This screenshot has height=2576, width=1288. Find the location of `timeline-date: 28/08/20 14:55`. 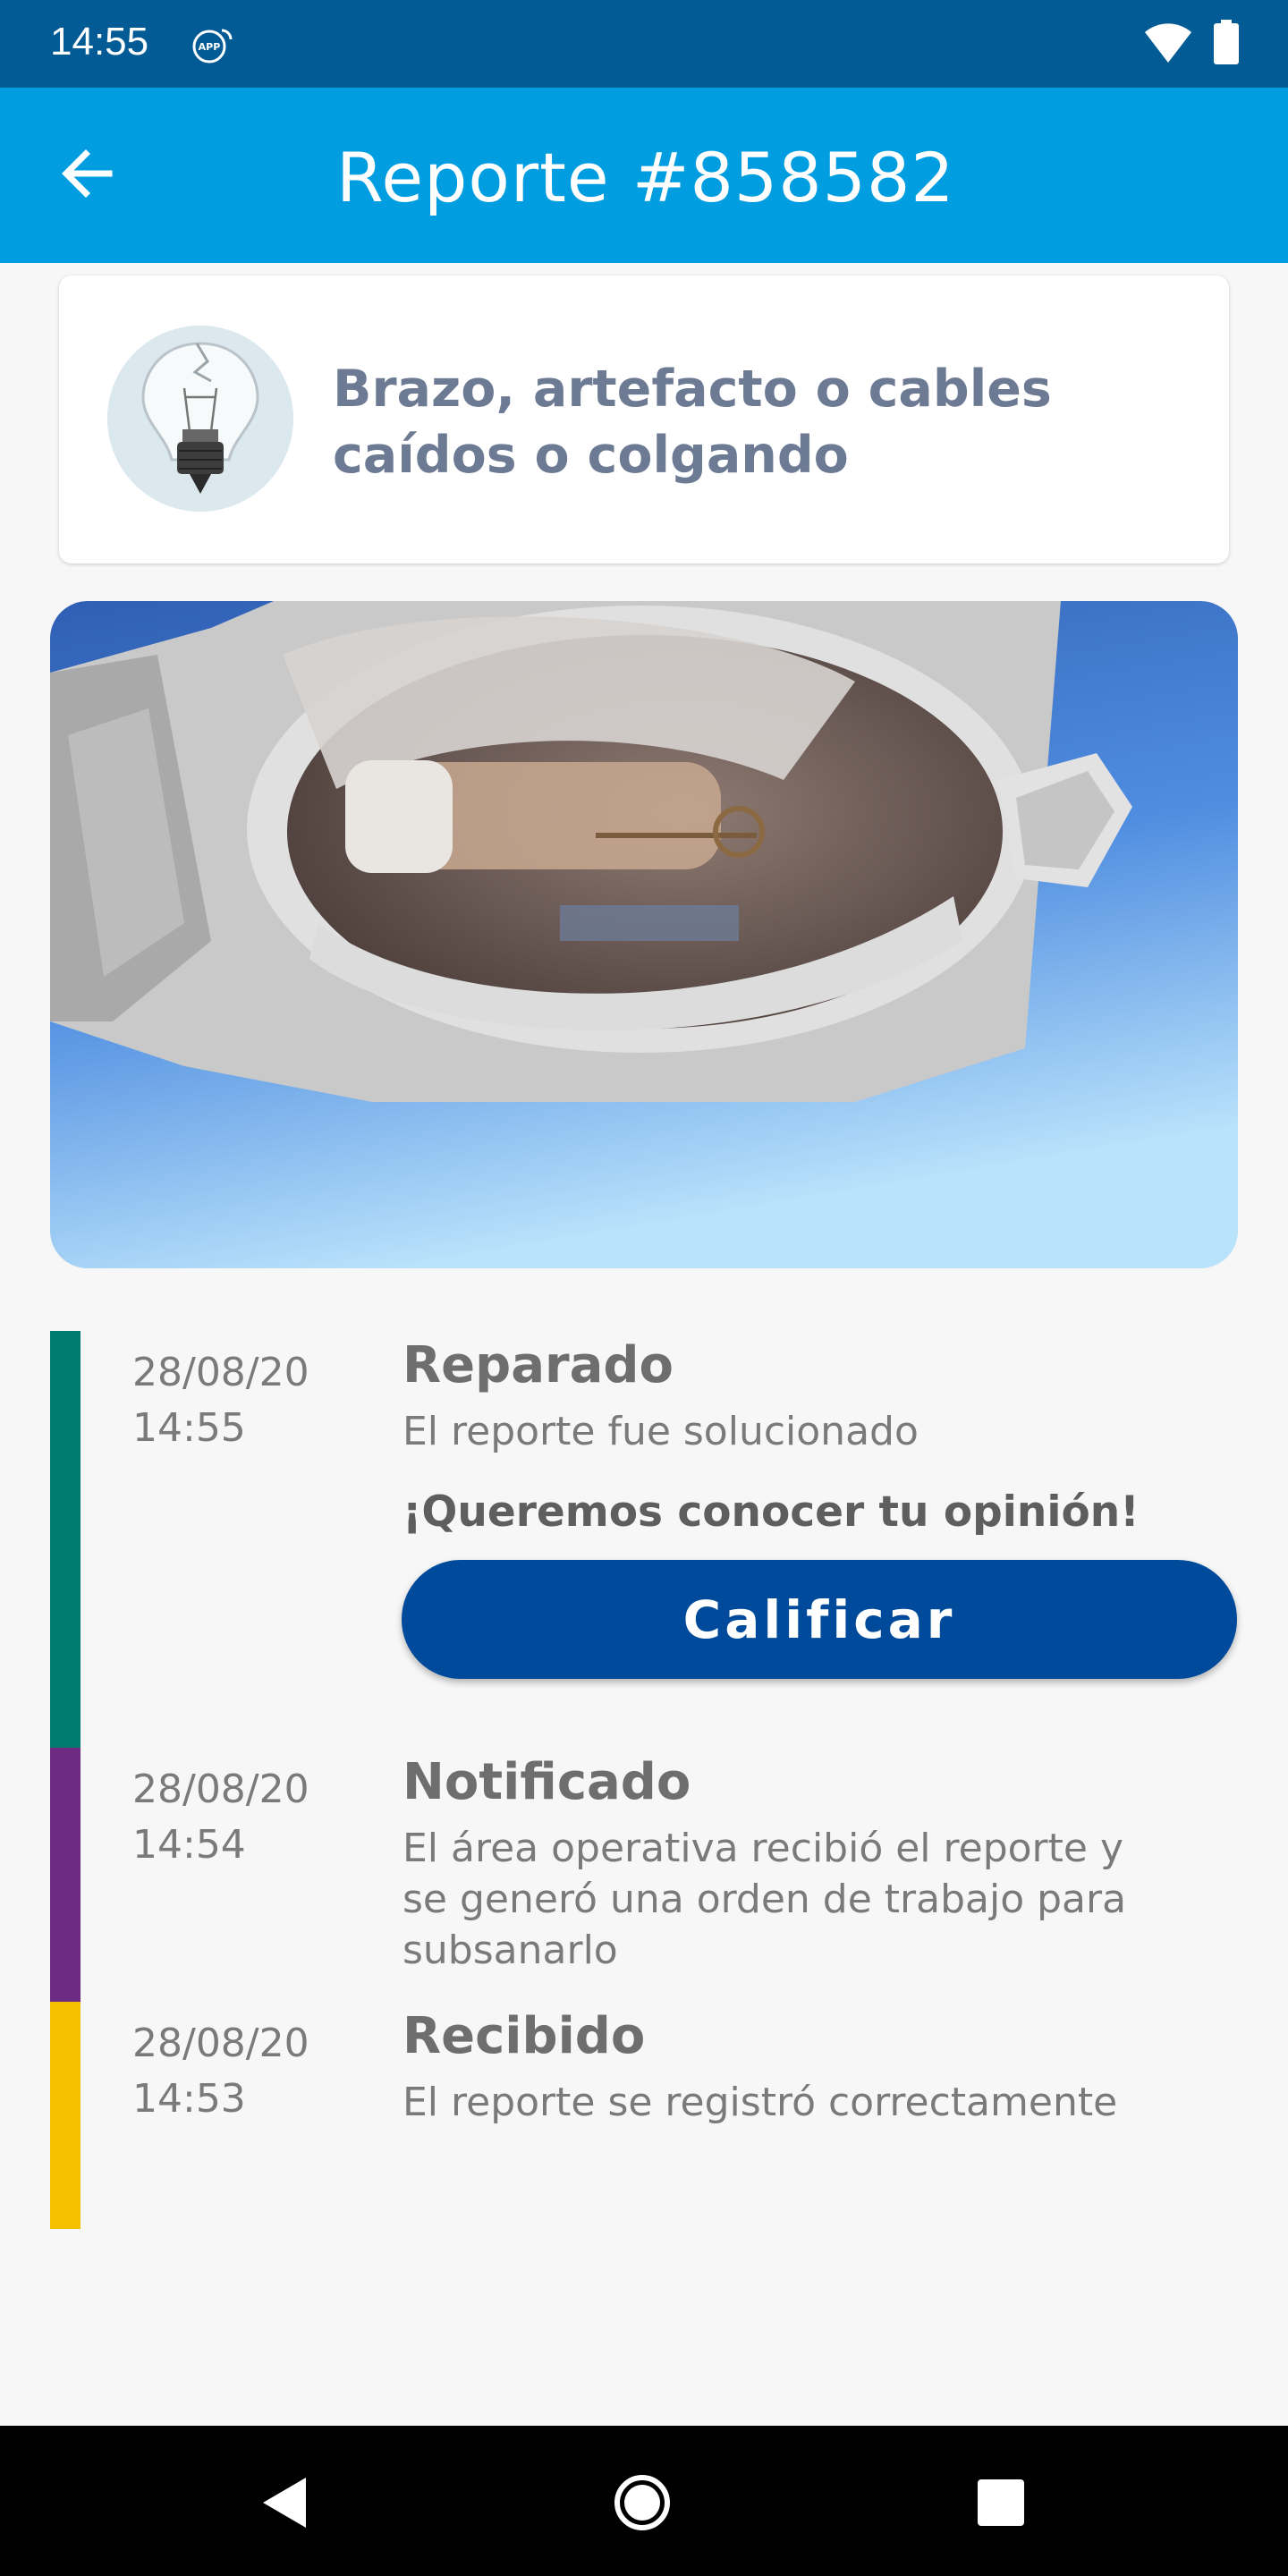

timeline-date: 28/08/20 14:55 is located at coordinates (220, 1400).